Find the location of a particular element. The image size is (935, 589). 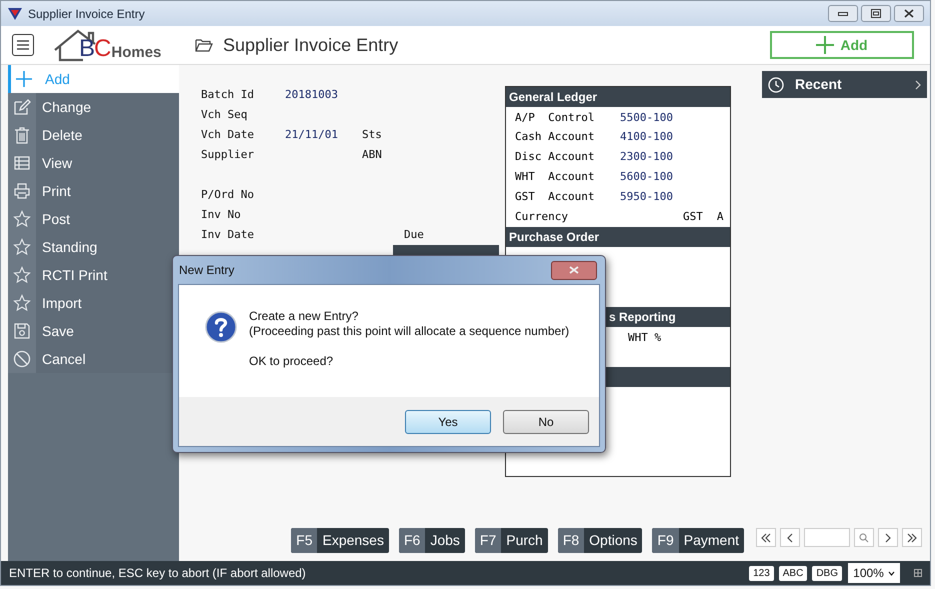

ledger-account: 4100-100 is located at coordinates (646, 137).